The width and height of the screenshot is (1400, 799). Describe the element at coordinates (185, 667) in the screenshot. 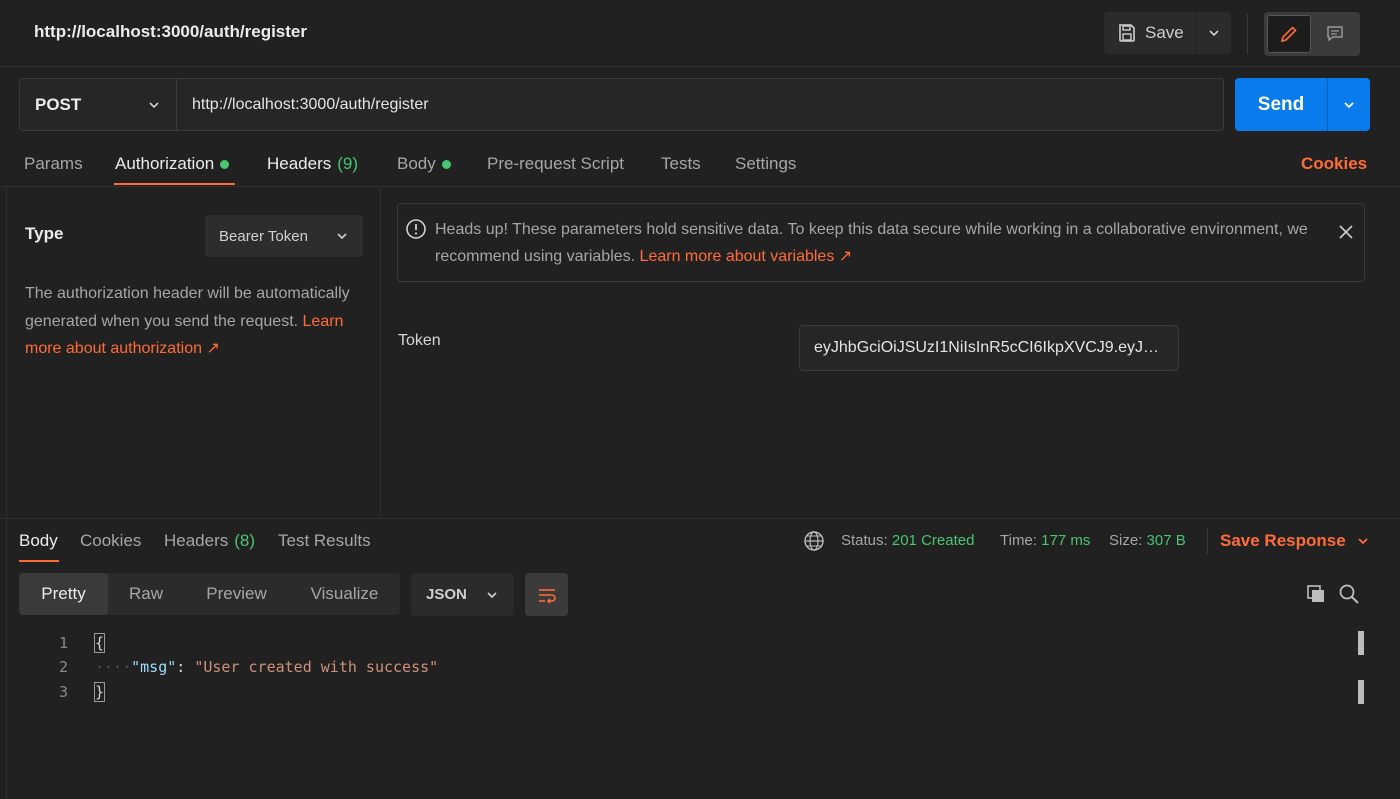

I see `json-colon: :` at that location.